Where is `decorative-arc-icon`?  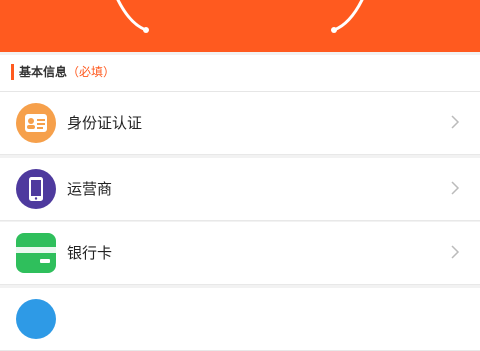 decorative-arc-icon is located at coordinates (240, 16).